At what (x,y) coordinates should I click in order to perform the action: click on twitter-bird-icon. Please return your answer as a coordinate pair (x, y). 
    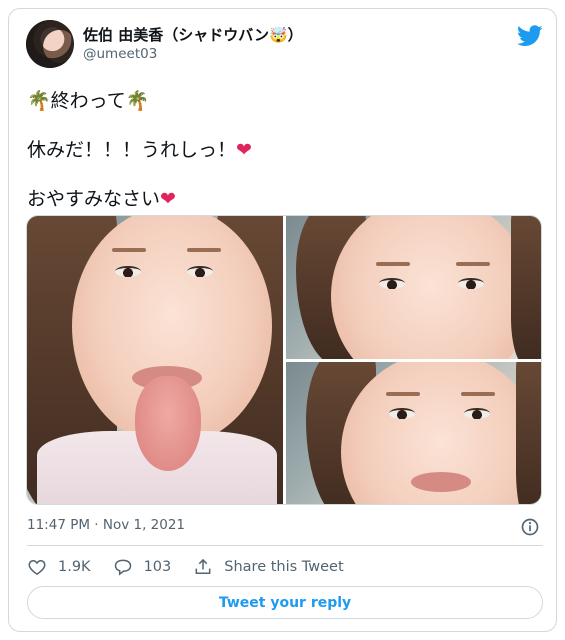
    Looking at the image, I should click on (530, 36).